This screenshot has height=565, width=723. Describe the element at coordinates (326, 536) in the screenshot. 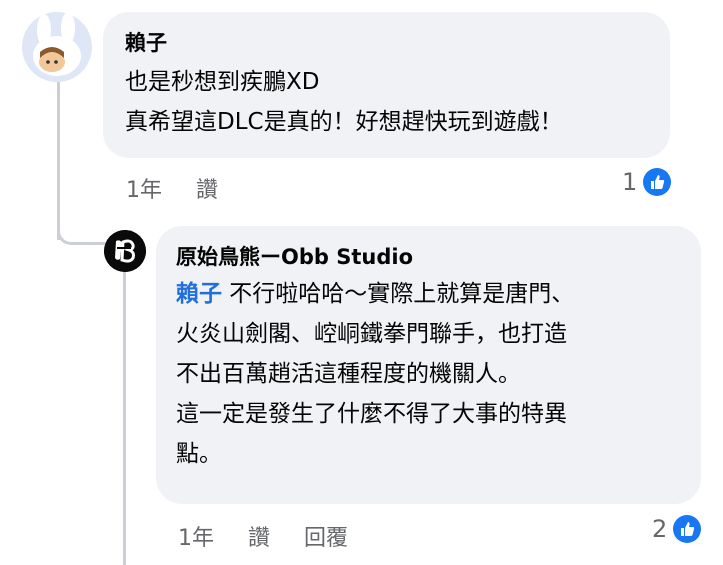

I see `reply-reply-button: 回覆` at that location.